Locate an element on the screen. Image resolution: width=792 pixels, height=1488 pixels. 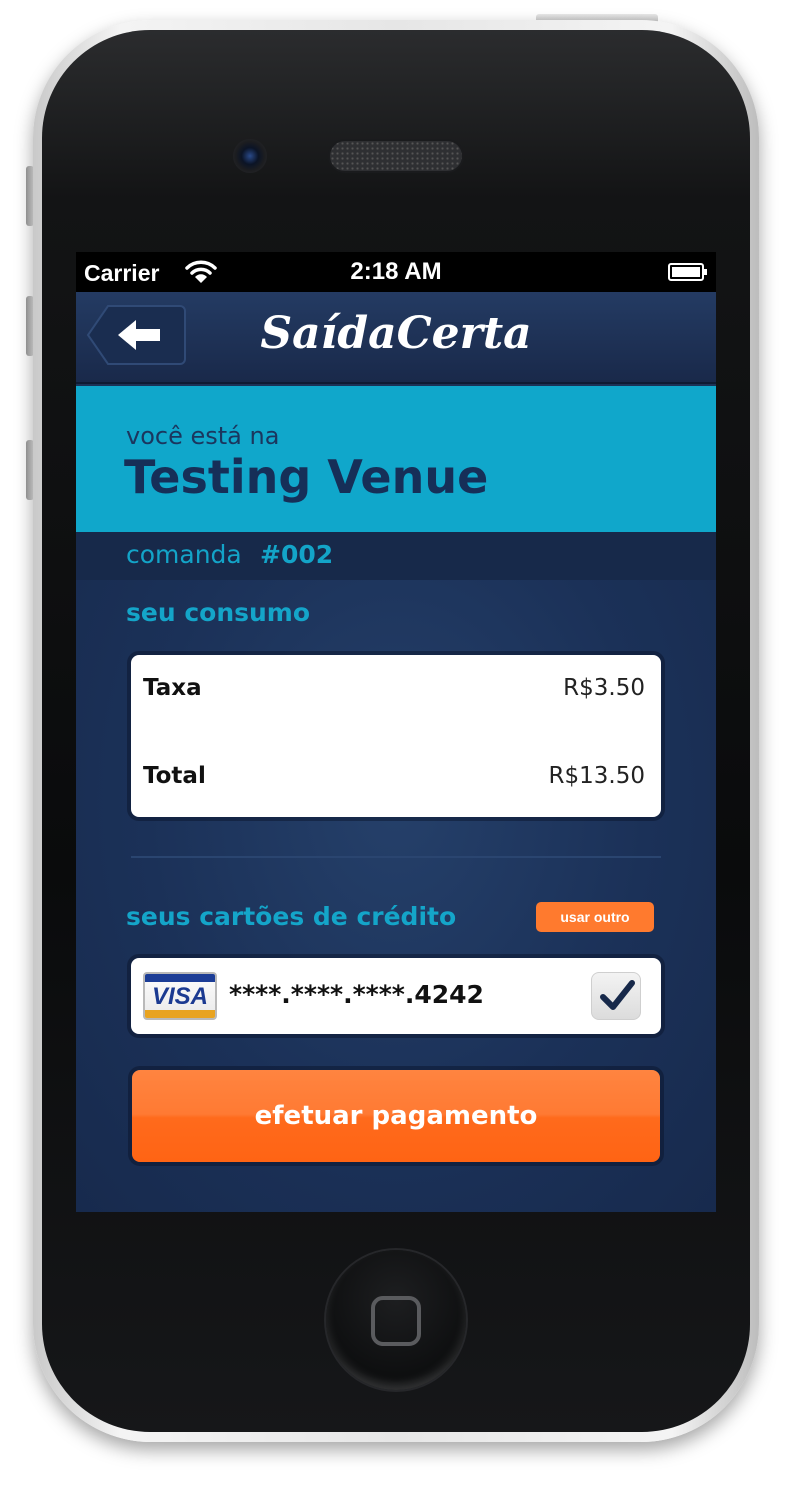
venue-banner: você está na Testing Venue is located at coordinates (396, 459).